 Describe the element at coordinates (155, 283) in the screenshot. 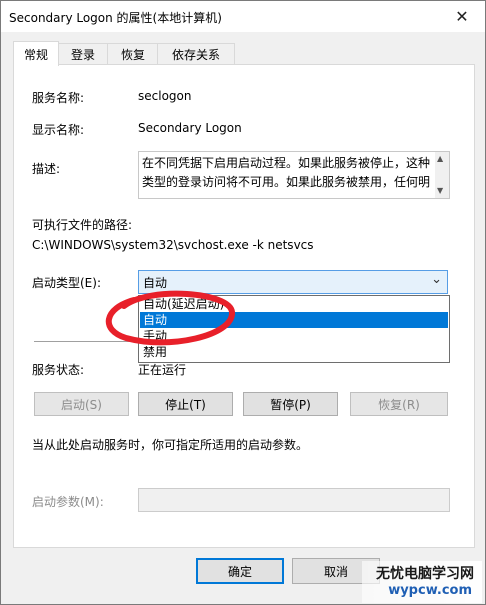

I see `startup-type-selected: 自动` at that location.